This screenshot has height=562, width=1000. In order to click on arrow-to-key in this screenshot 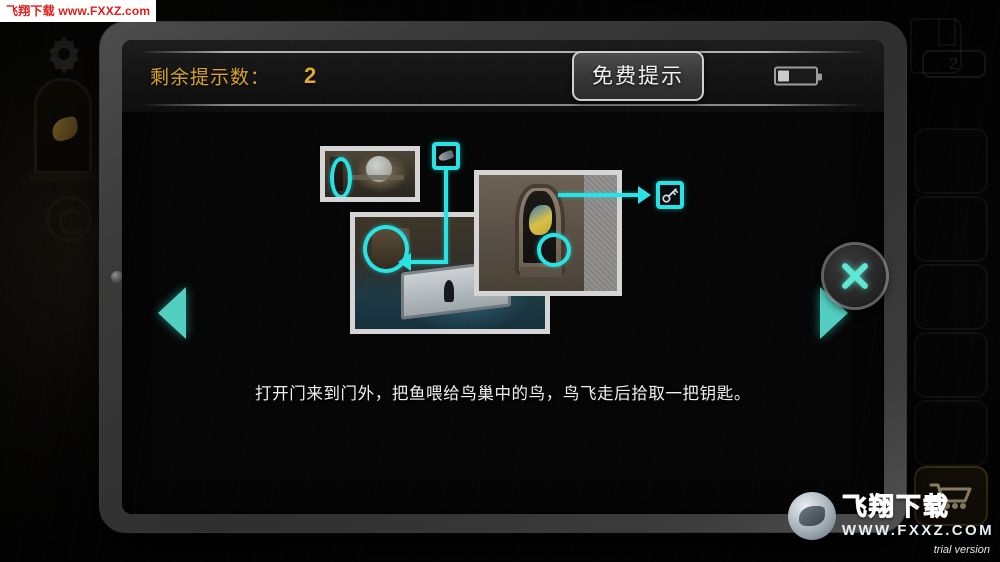, I will do `click(644, 195)`.